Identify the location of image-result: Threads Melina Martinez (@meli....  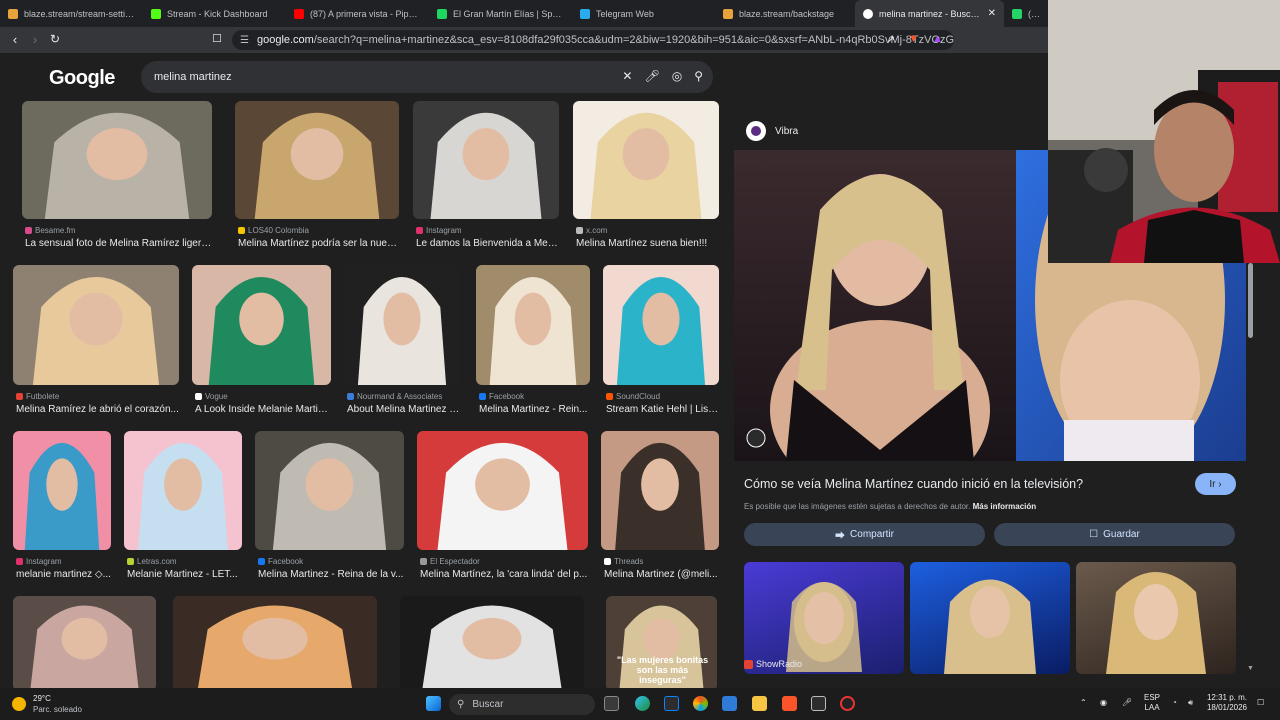
(660, 510).